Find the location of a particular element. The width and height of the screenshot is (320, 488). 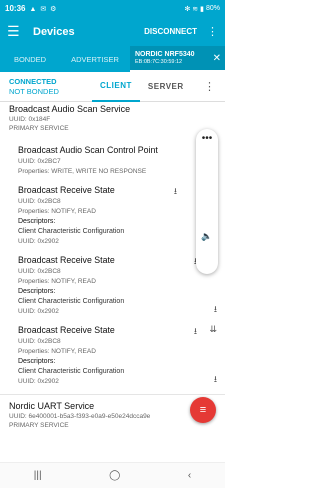

recents-icon: ||| is located at coordinates (38, 475).